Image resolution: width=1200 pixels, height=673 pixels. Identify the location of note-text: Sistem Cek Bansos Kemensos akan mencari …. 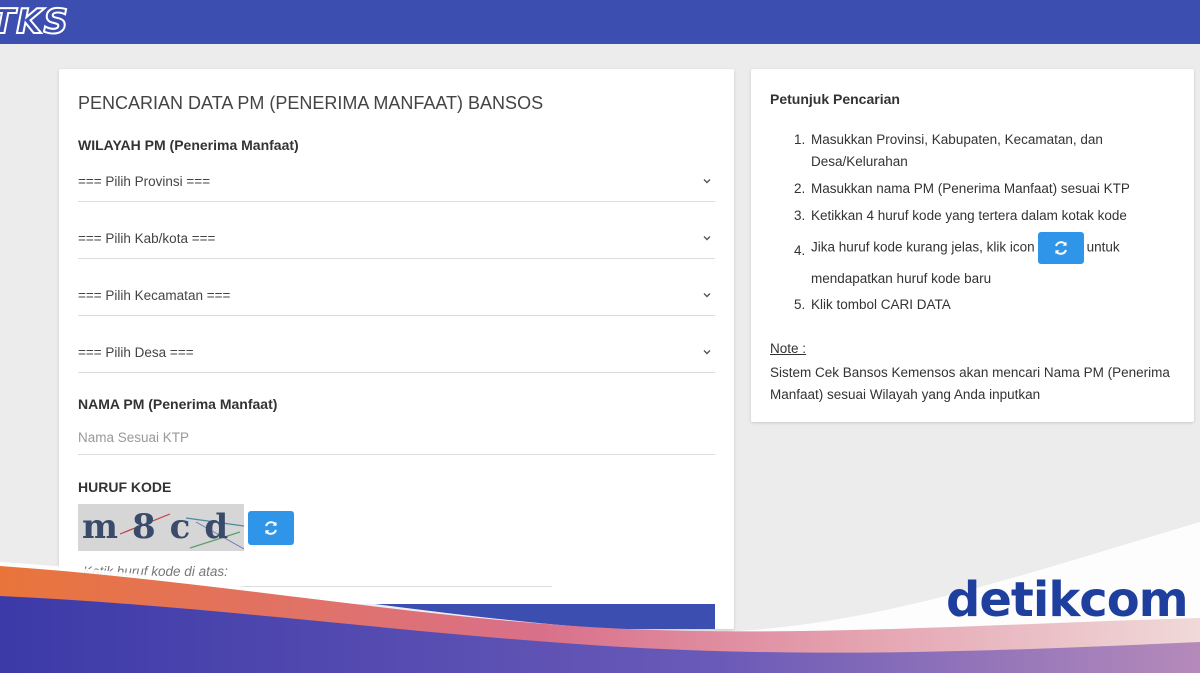
(970, 383).